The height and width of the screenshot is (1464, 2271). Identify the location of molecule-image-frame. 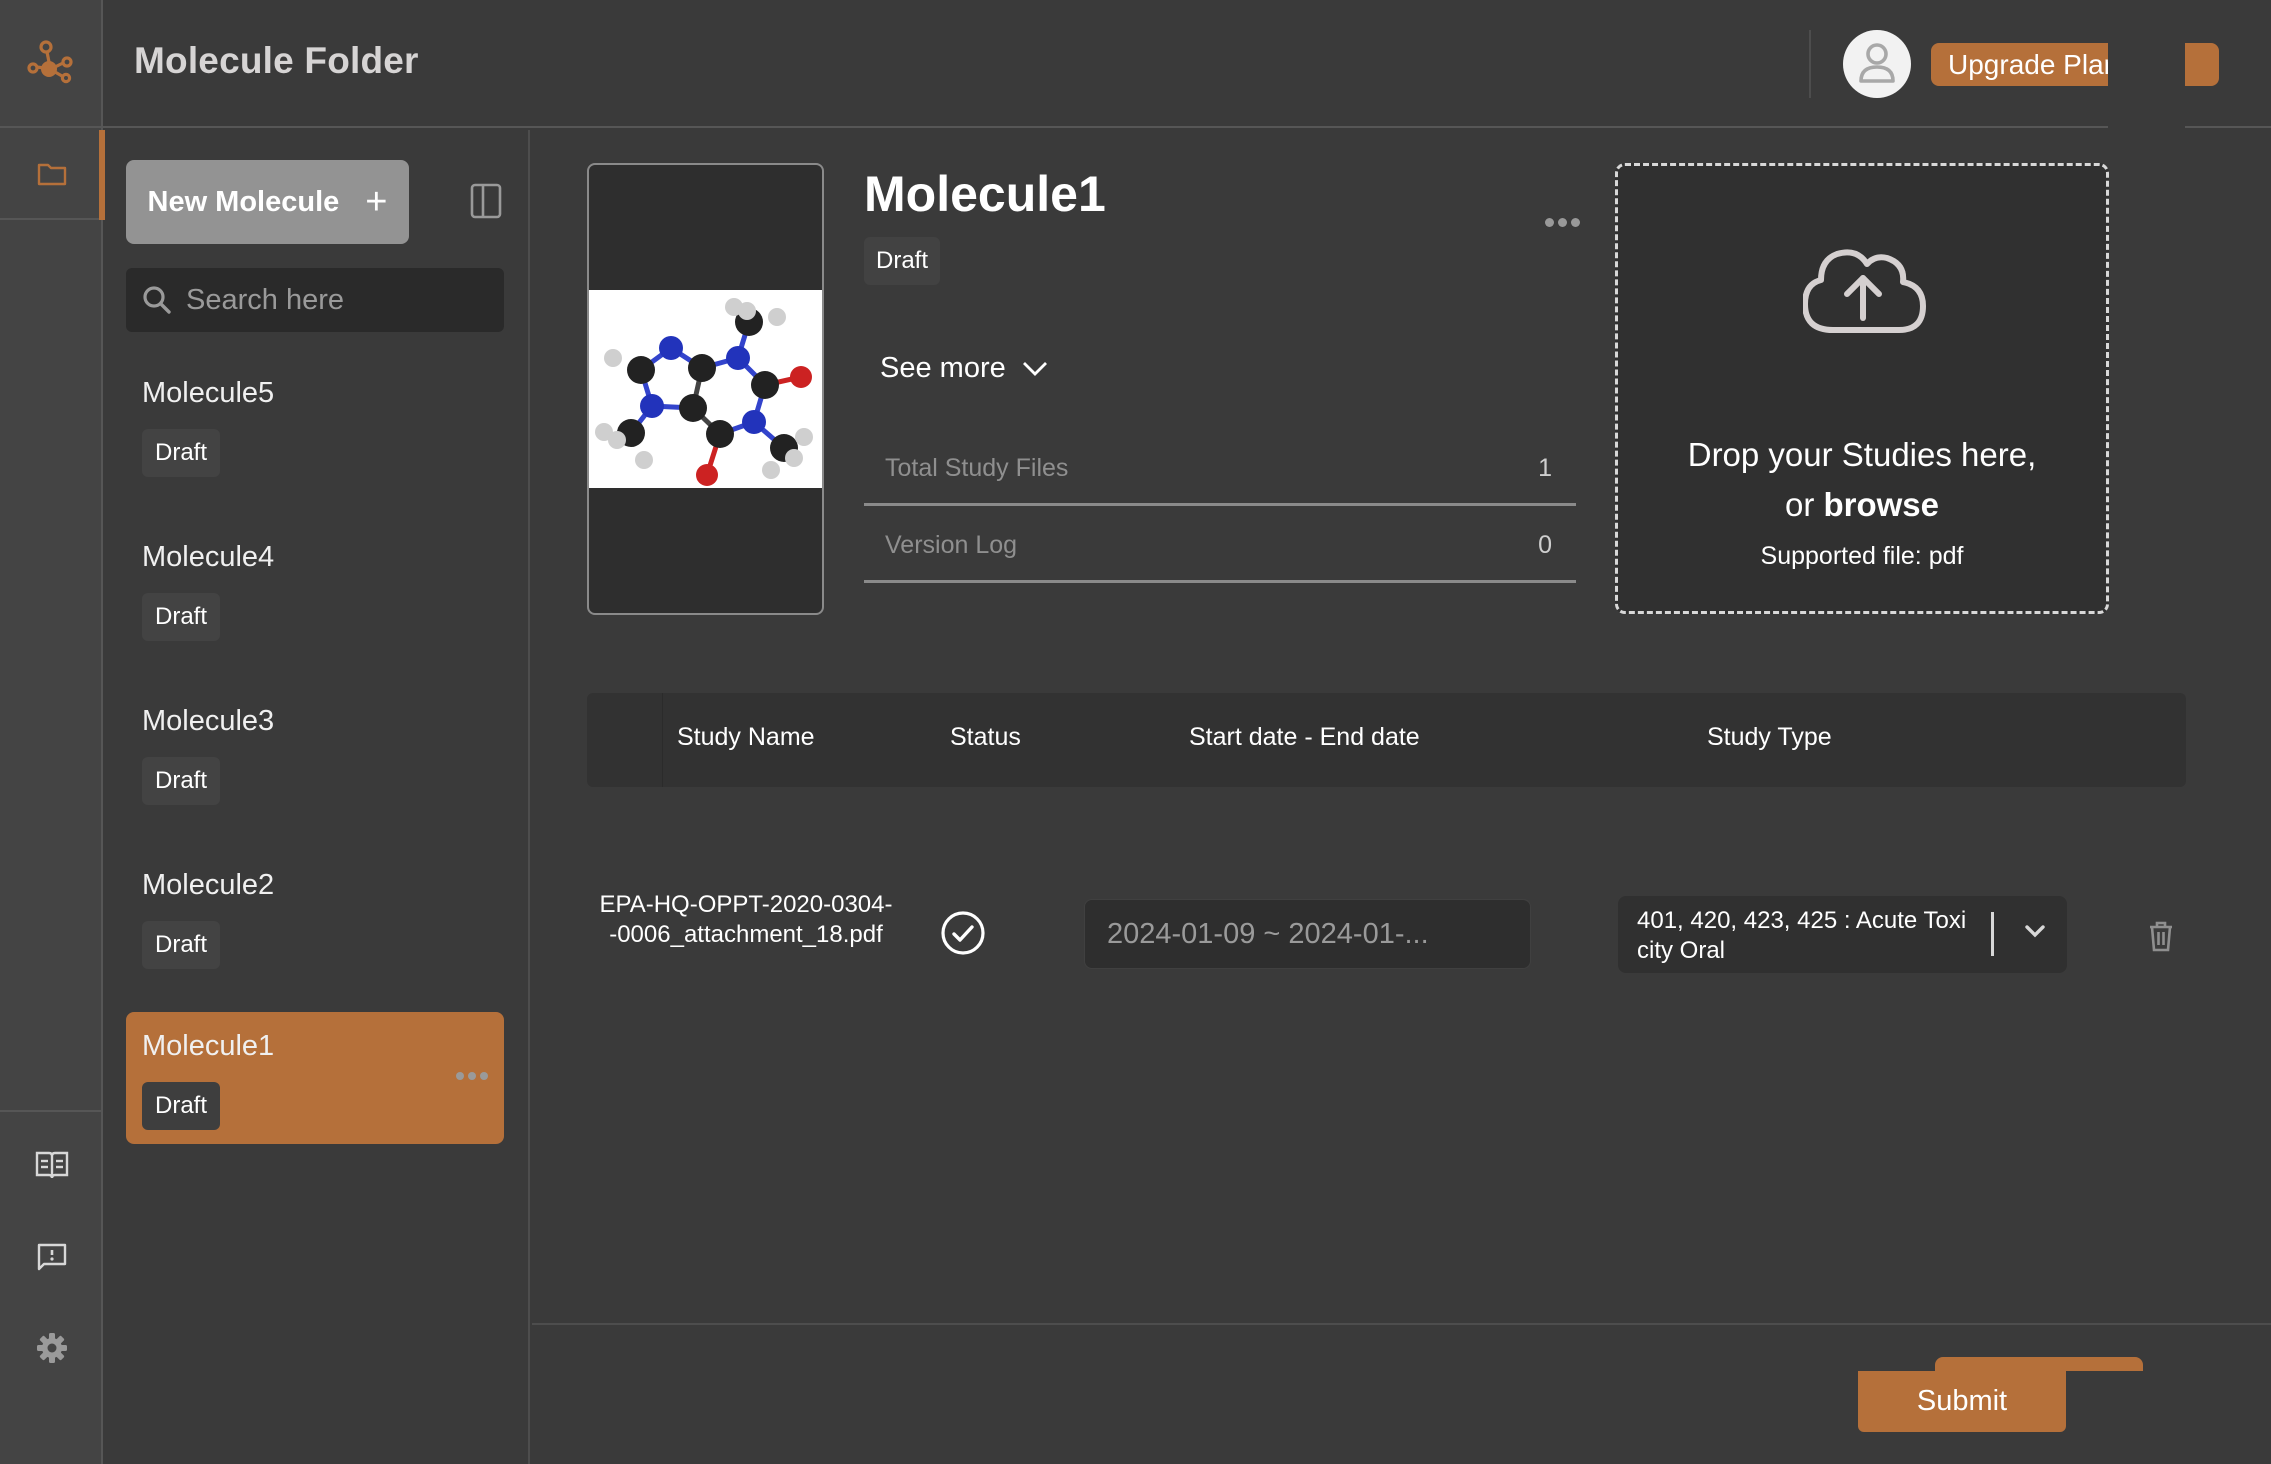
(705, 389).